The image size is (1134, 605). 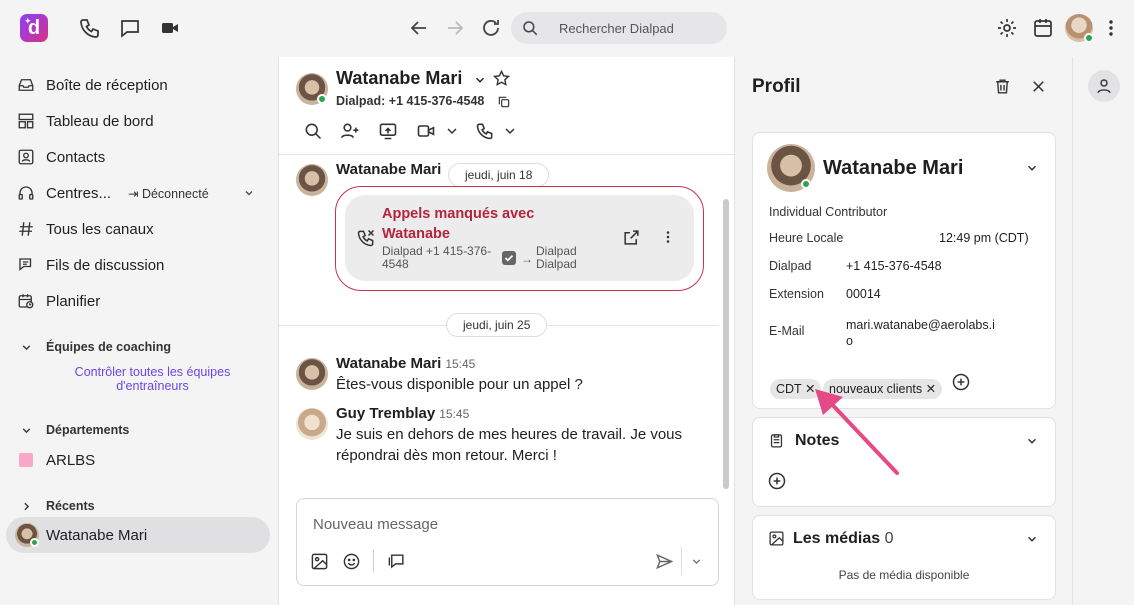 I want to click on sidebar-item-label: Tableau de bord, so click(x=100, y=121).